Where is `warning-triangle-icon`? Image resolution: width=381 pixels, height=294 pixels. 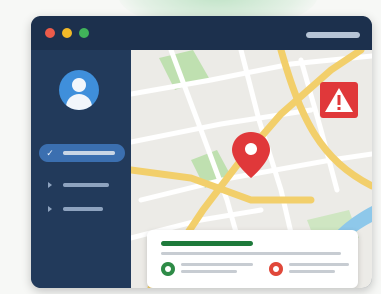 warning-triangle-icon is located at coordinates (339, 100).